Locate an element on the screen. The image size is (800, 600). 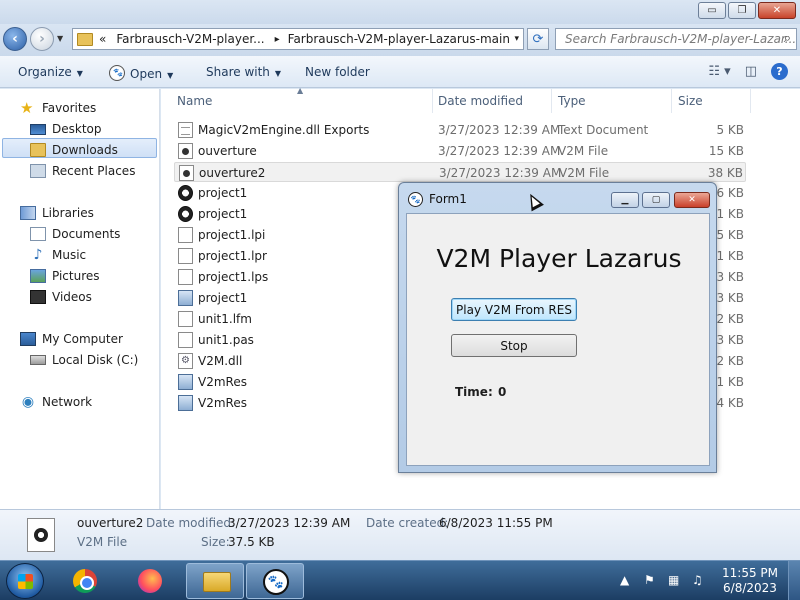
search-icon: ⌕ is located at coordinates (787, 38).